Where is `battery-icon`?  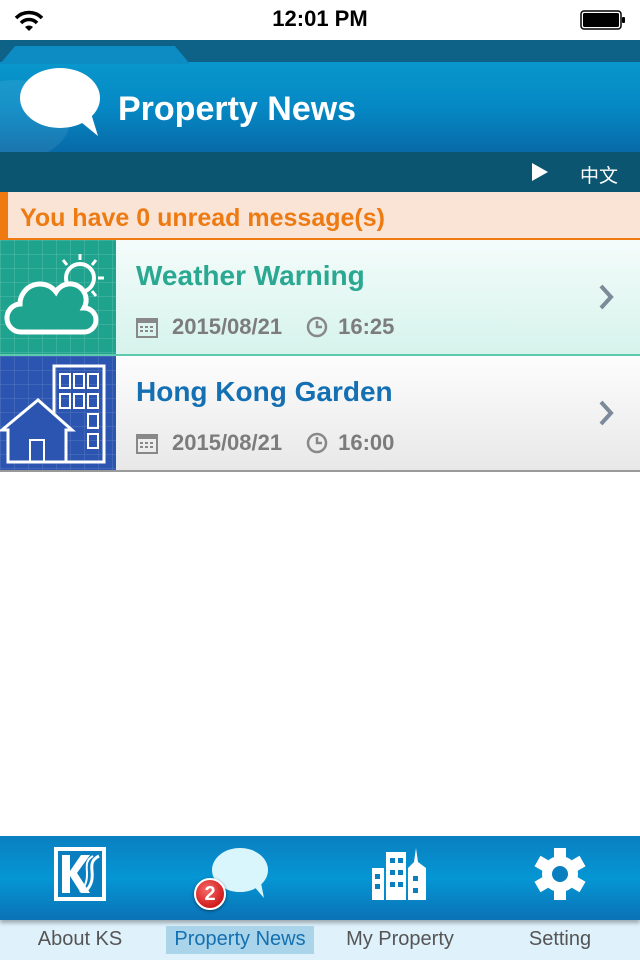 battery-icon is located at coordinates (602, 20).